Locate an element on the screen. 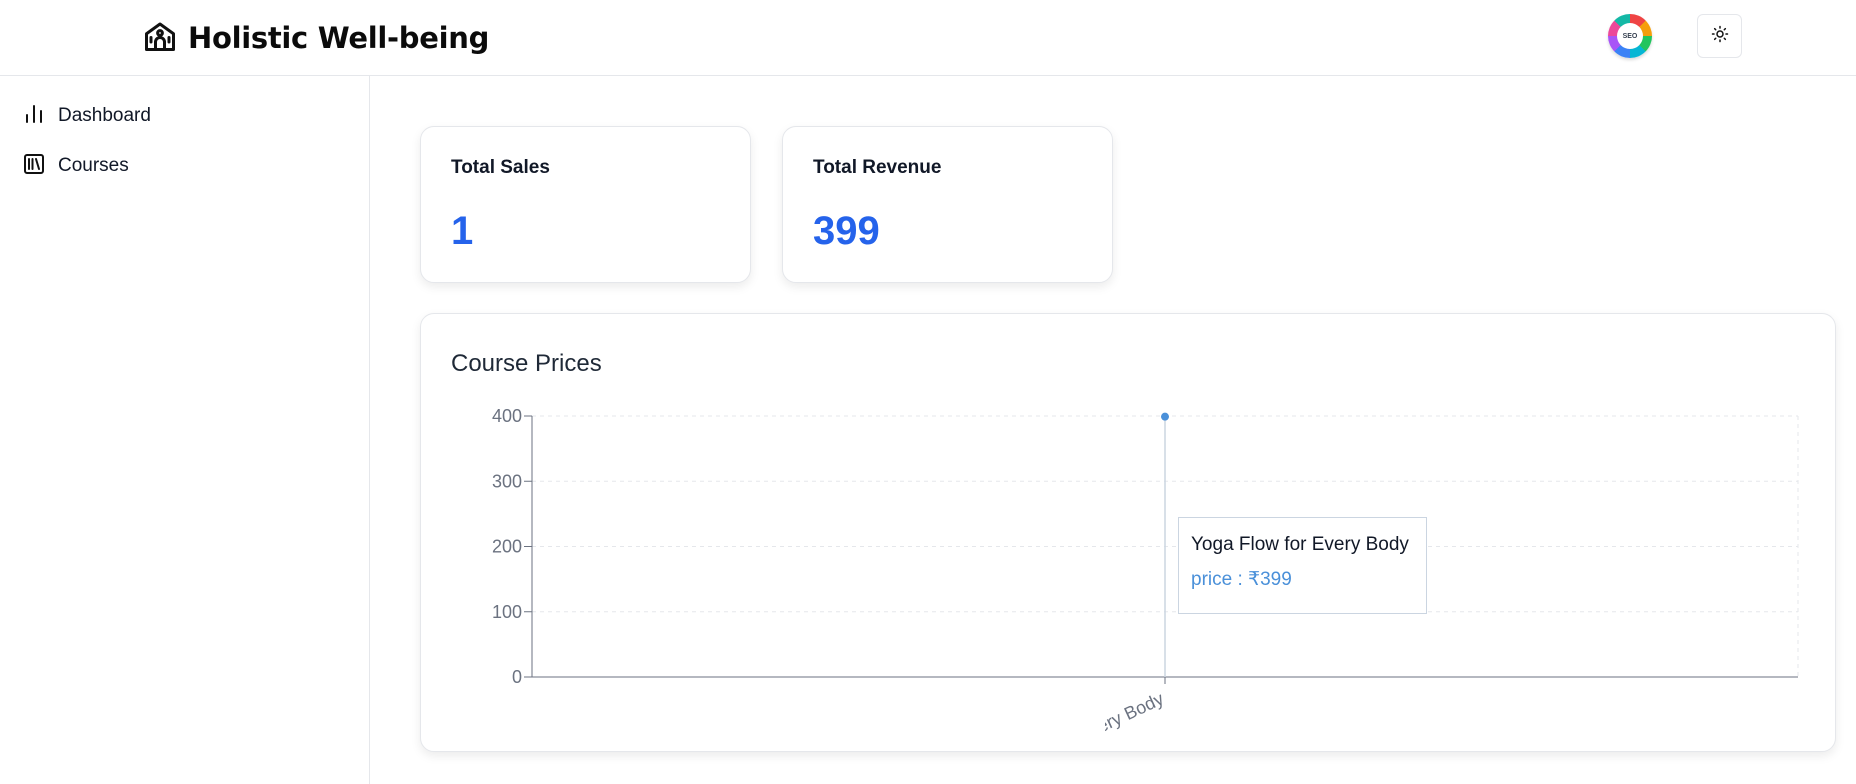 The height and width of the screenshot is (784, 1856). y-tick-label: 0 is located at coordinates (517, 677).